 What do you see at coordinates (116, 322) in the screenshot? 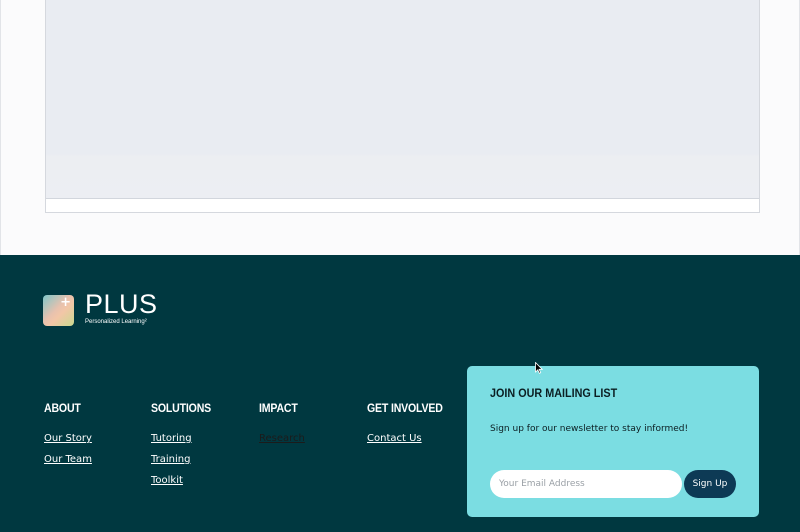
I see `brand-tagline: Personalized Learning²` at bounding box center [116, 322].